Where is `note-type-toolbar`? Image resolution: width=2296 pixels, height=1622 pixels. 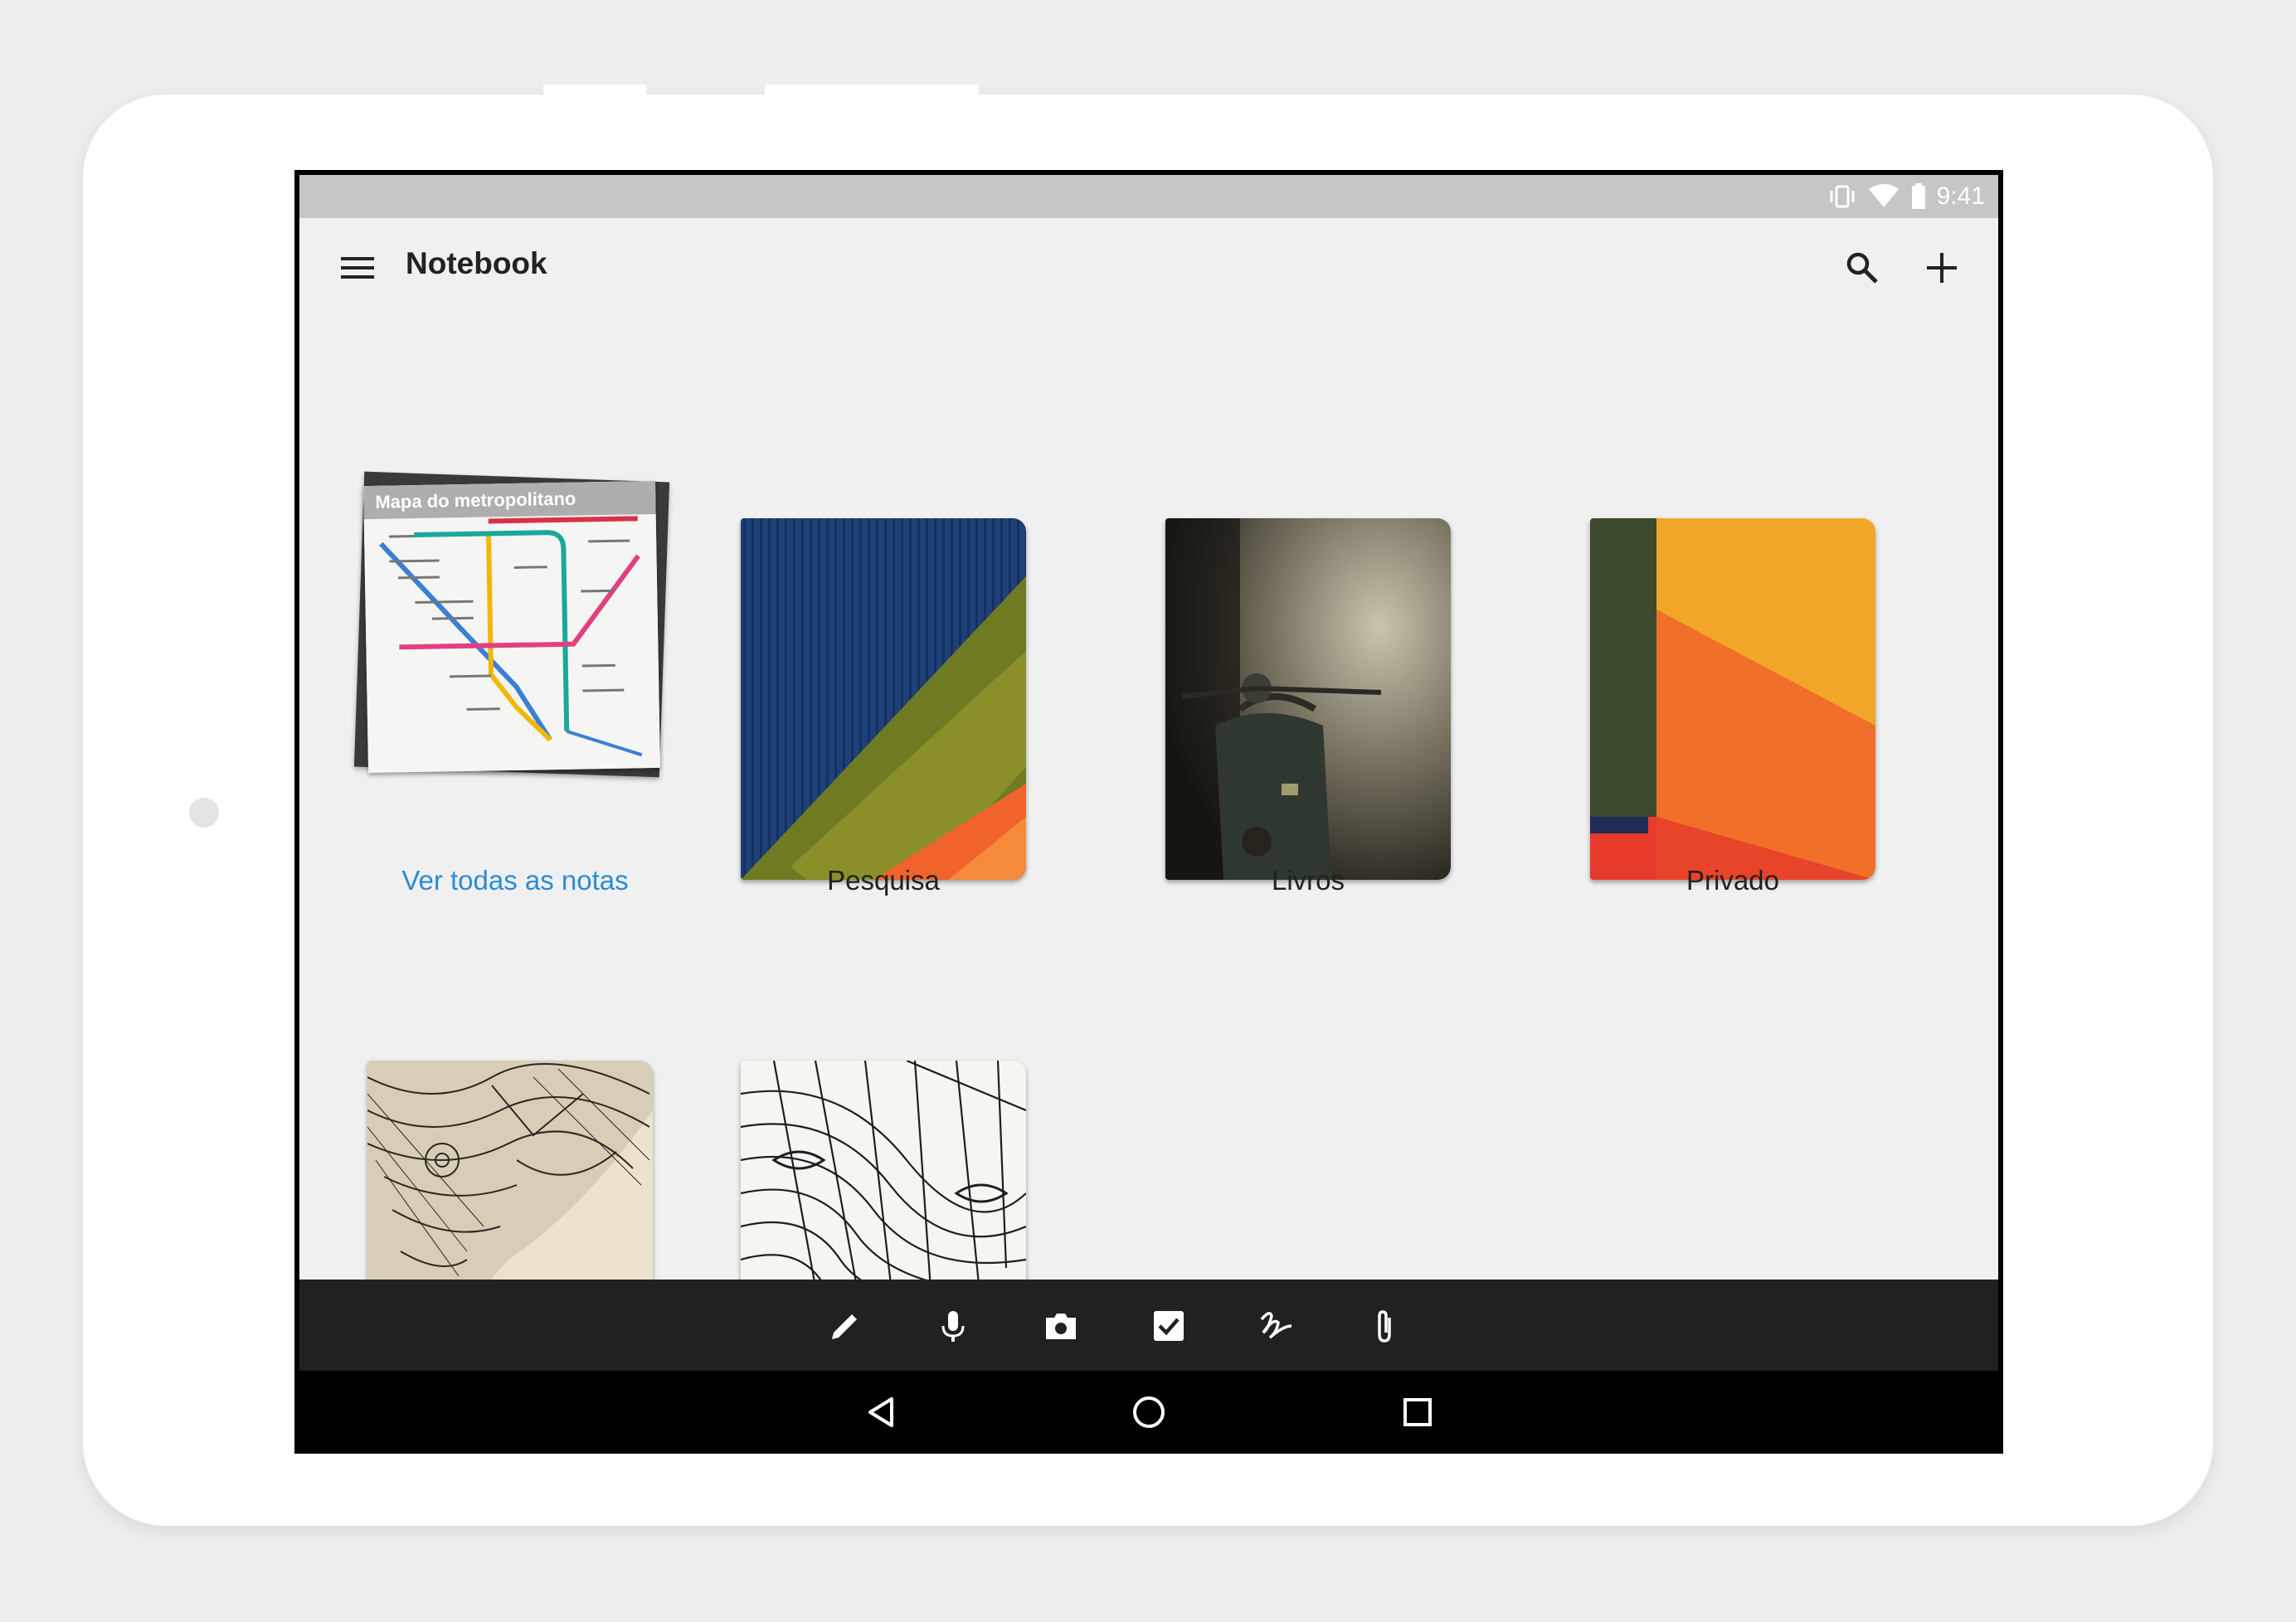 note-type-toolbar is located at coordinates (1148, 1325).